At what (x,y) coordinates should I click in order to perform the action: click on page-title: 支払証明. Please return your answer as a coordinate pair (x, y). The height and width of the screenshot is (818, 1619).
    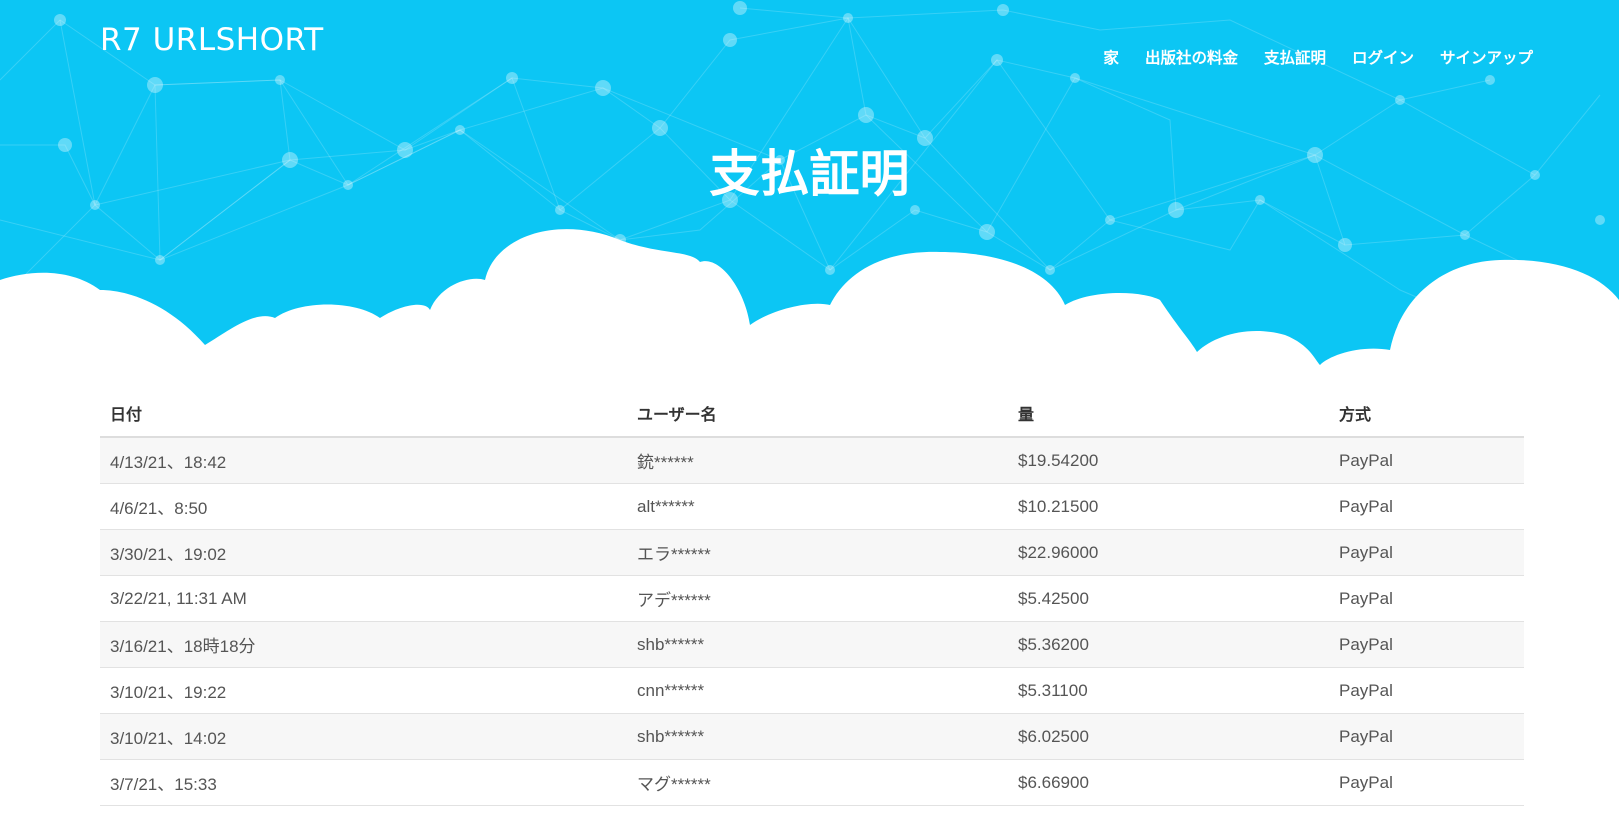
    Looking at the image, I should click on (809, 174).